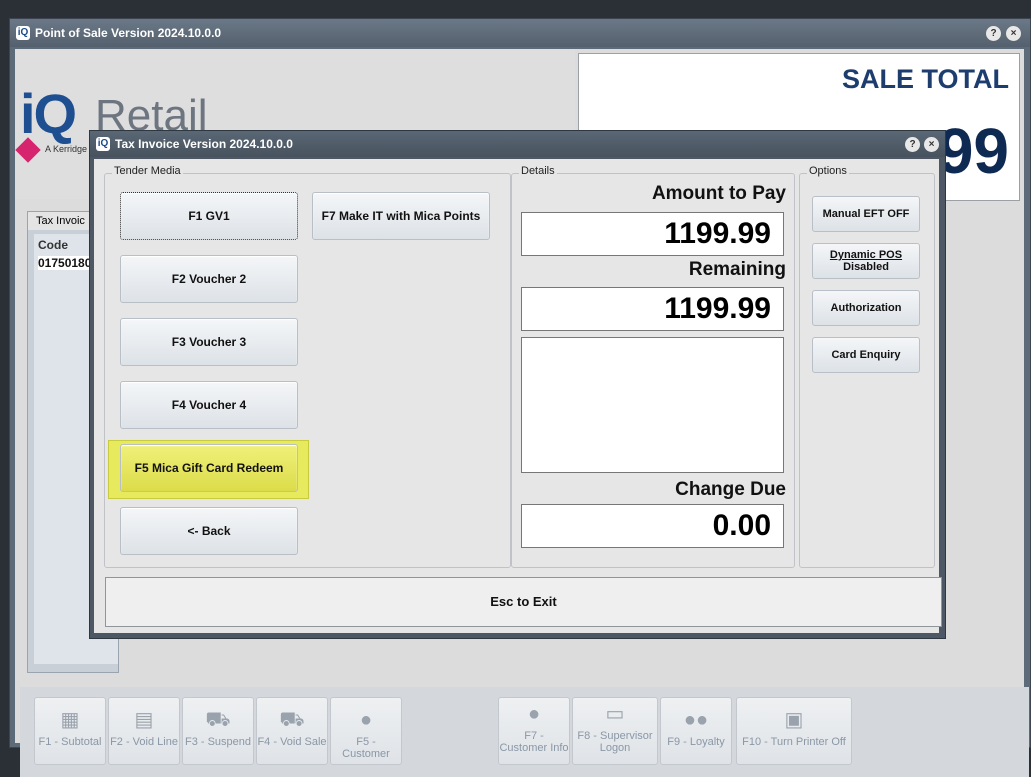  I want to click on remaining-label: Remaining, so click(737, 269).